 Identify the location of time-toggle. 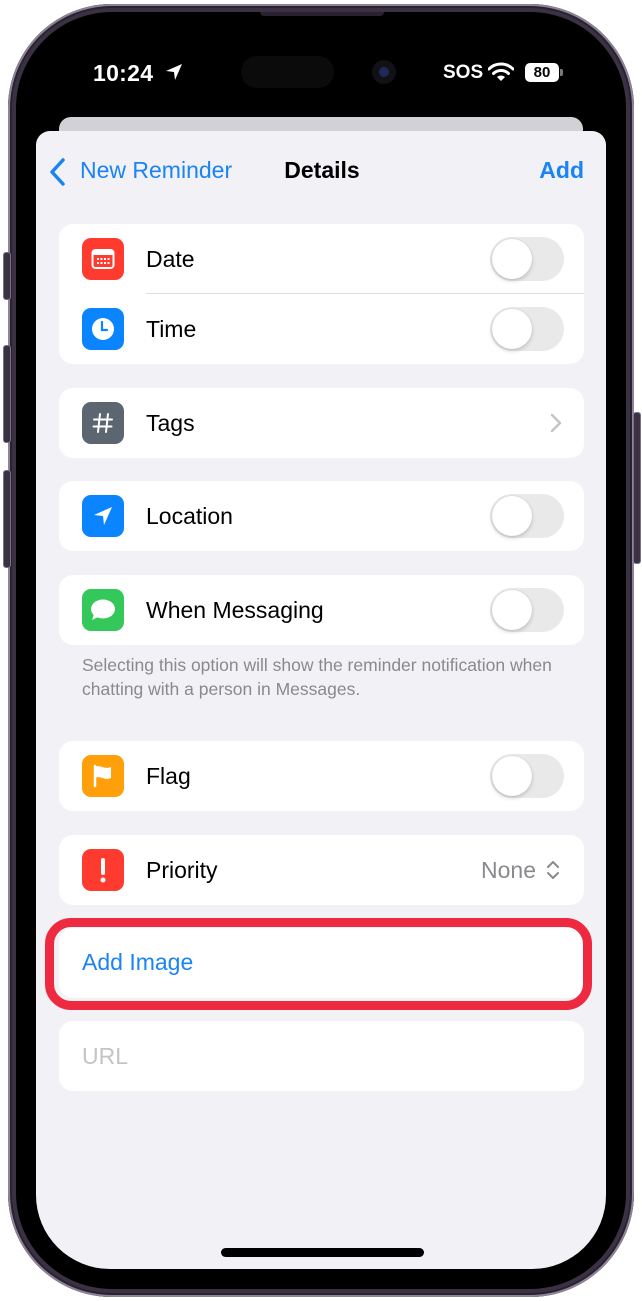
(527, 329).